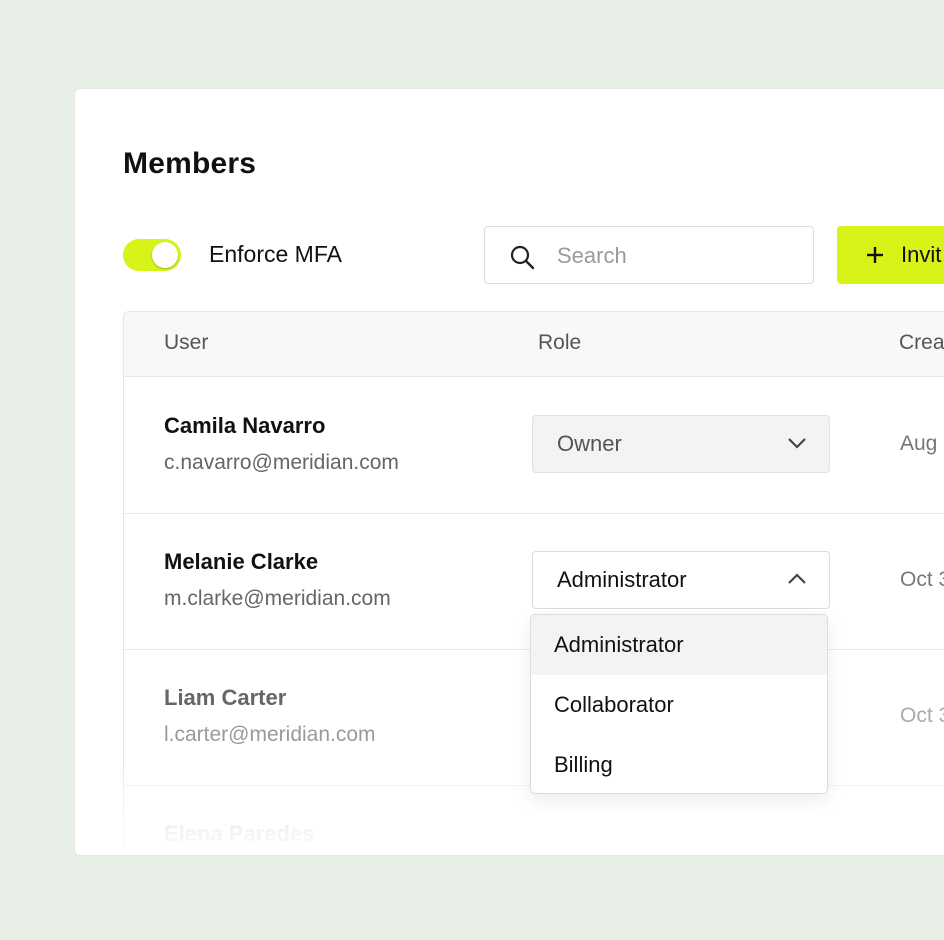 The image size is (944, 940). I want to click on table-header: User Role Crea, so click(534, 344).